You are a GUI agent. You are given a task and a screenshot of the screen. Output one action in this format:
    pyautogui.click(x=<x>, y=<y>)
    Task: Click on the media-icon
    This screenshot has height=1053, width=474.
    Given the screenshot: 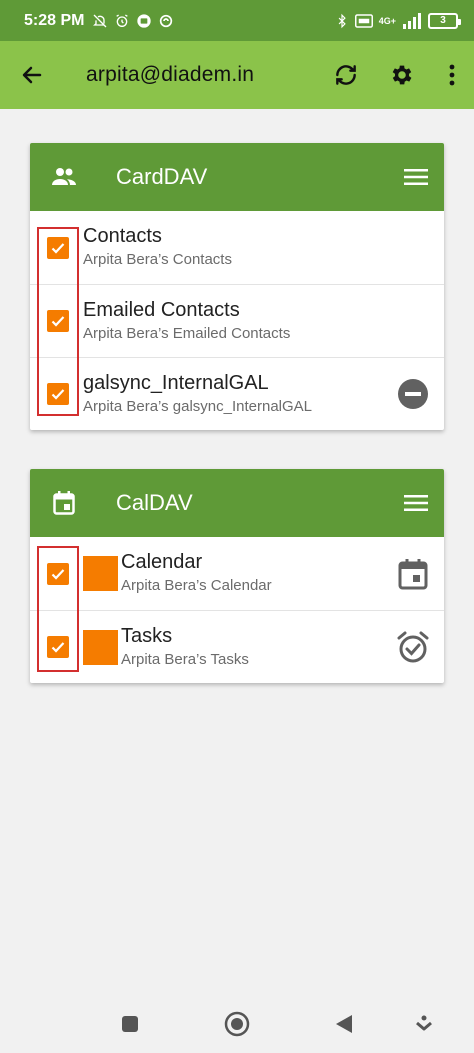 What is the action you would take?
    pyautogui.click(x=144, y=20)
    